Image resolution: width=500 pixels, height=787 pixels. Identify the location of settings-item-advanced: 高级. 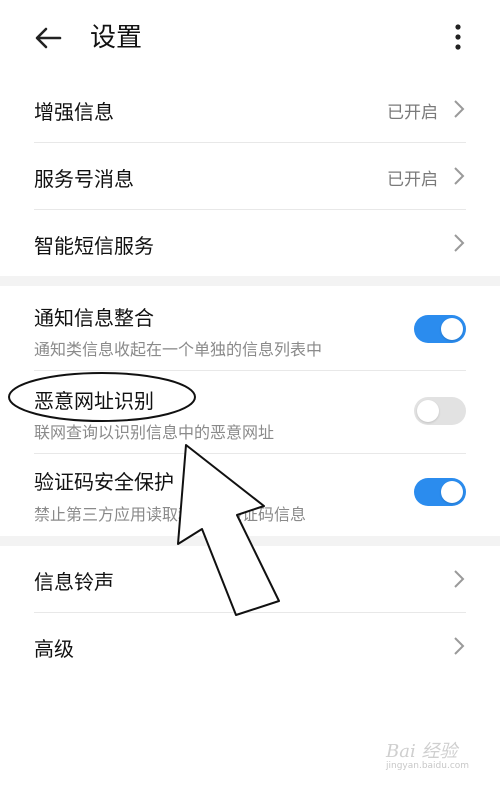
(250, 646).